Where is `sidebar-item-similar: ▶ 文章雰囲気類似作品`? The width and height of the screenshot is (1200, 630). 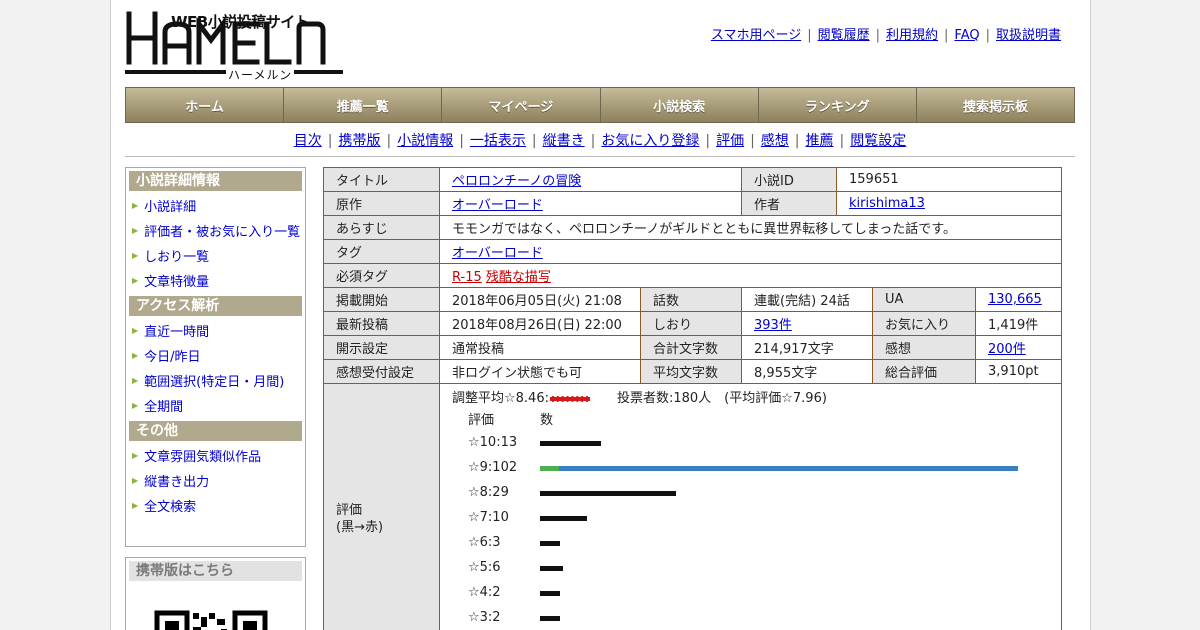 sidebar-item-similar: ▶ 文章雰囲気類似作品 is located at coordinates (215, 455).